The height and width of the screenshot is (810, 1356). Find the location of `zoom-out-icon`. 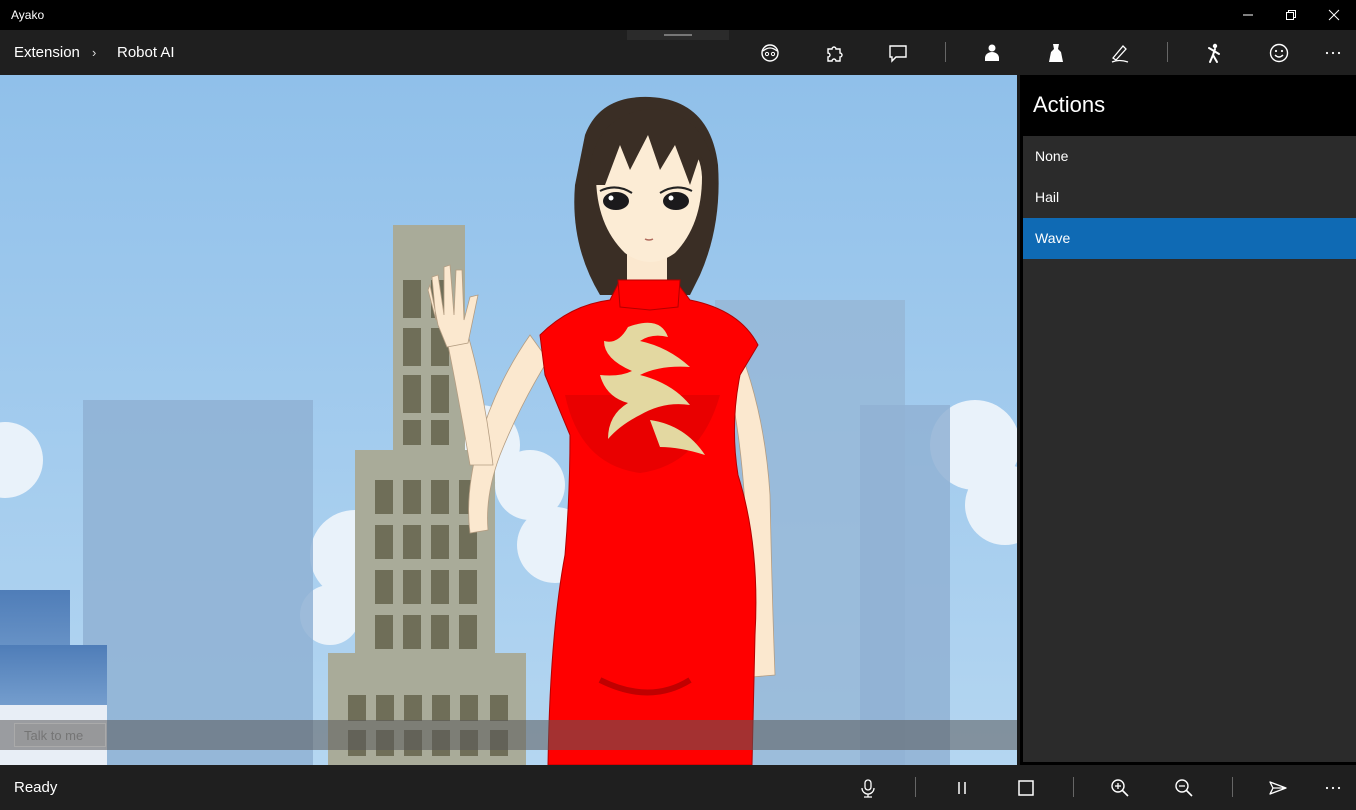

zoom-out-icon is located at coordinates (1184, 787).